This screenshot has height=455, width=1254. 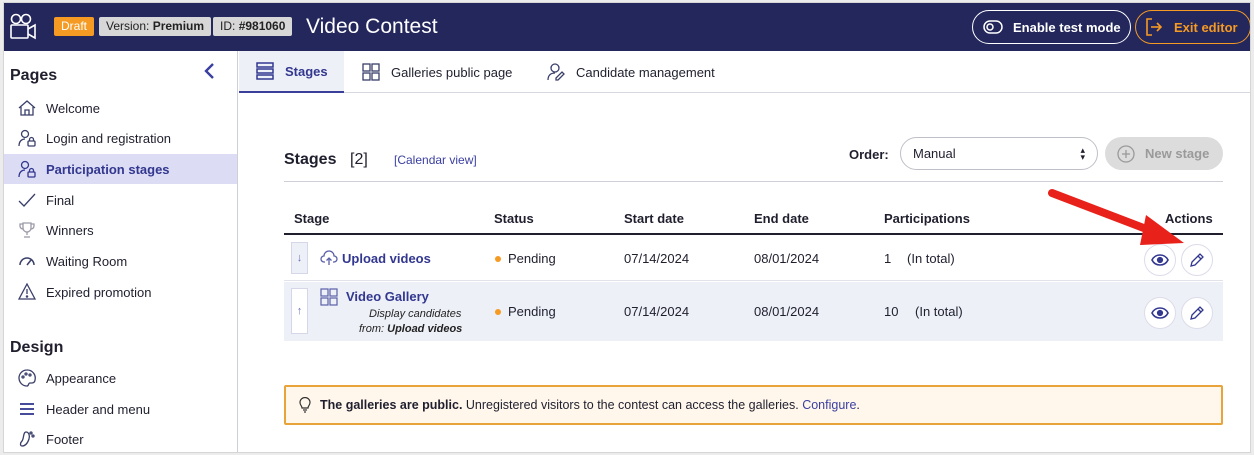 I want to click on tab-stages: Stages, so click(x=291, y=72).